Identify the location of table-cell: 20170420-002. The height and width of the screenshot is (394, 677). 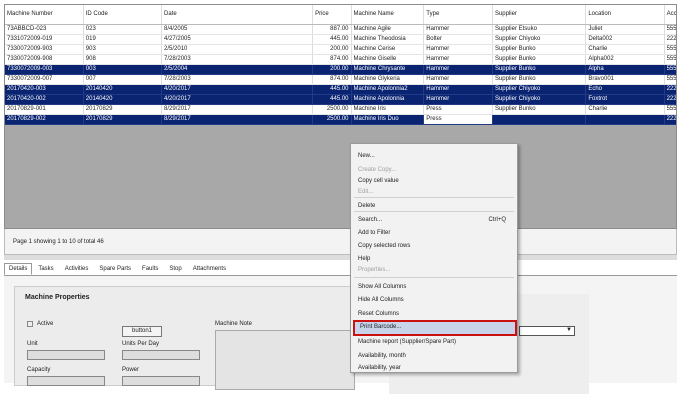
(44, 99).